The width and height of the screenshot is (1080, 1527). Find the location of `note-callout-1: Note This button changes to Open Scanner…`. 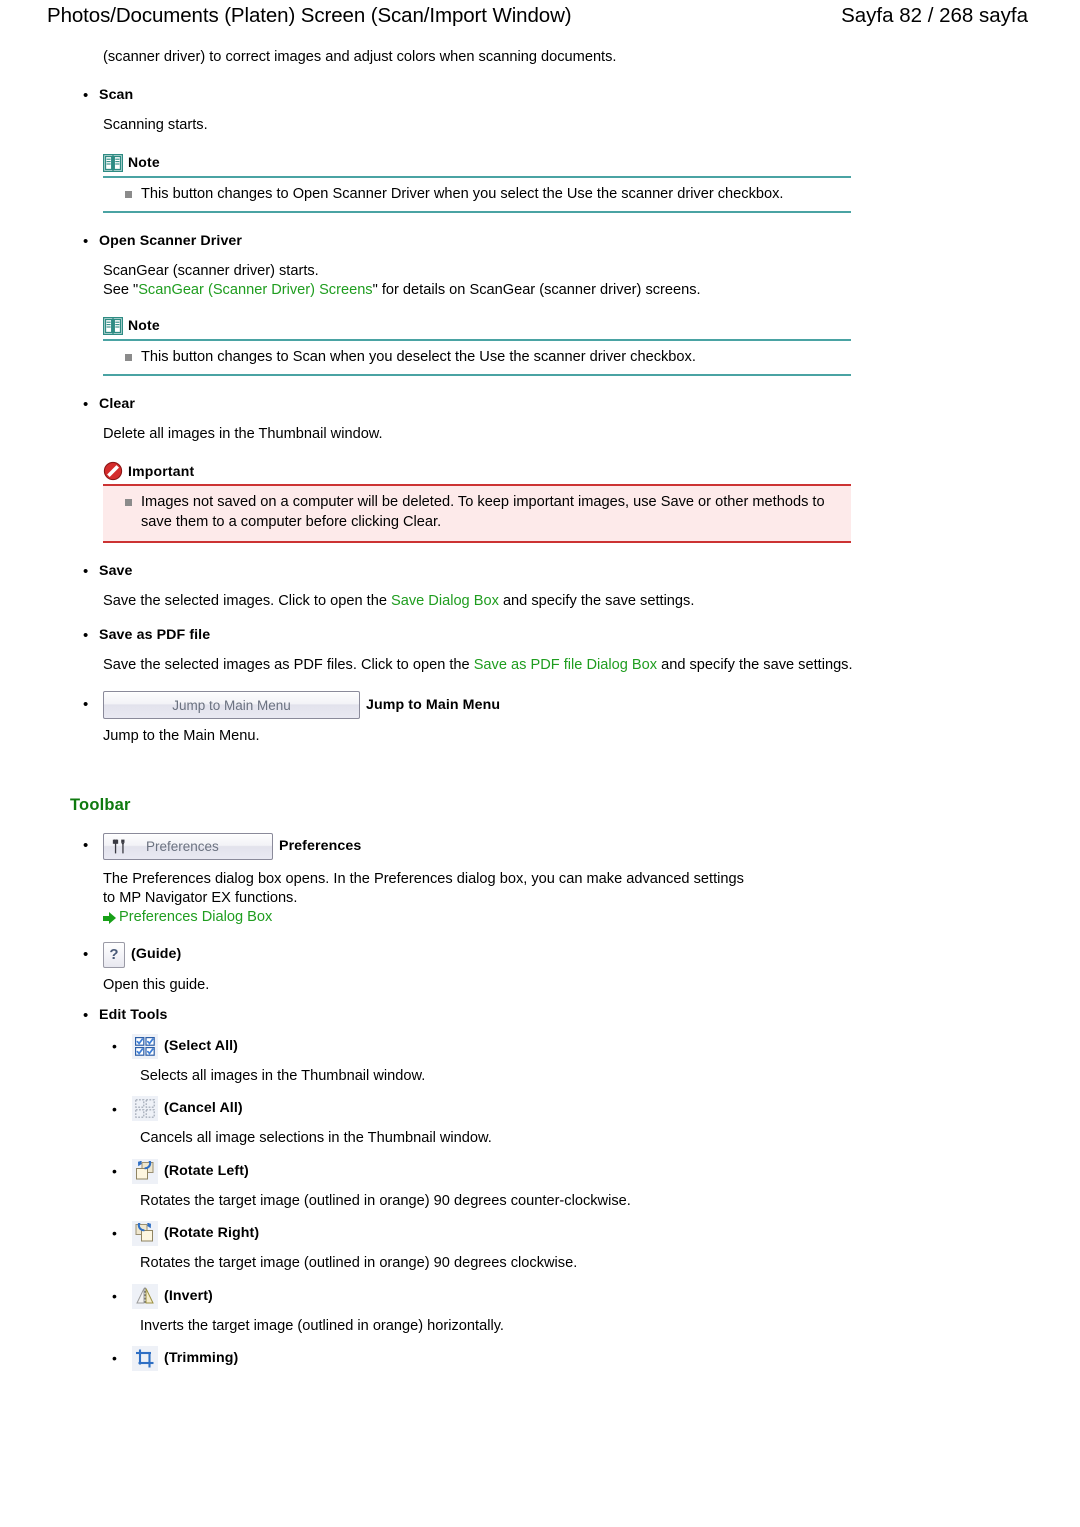

note-callout-1: Note This button changes to Open Scanner… is located at coordinates (476, 182).